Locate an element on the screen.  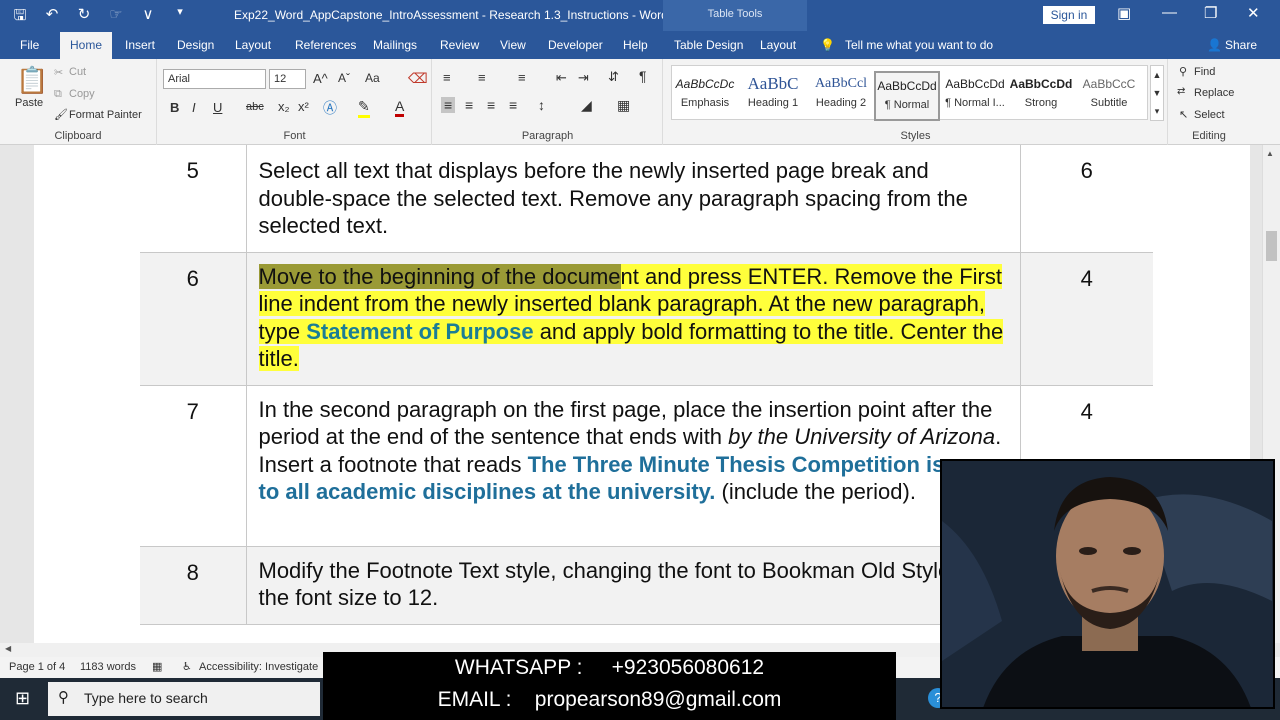
text-effects-icon: Ⓐ is located at coordinates (330, 108).